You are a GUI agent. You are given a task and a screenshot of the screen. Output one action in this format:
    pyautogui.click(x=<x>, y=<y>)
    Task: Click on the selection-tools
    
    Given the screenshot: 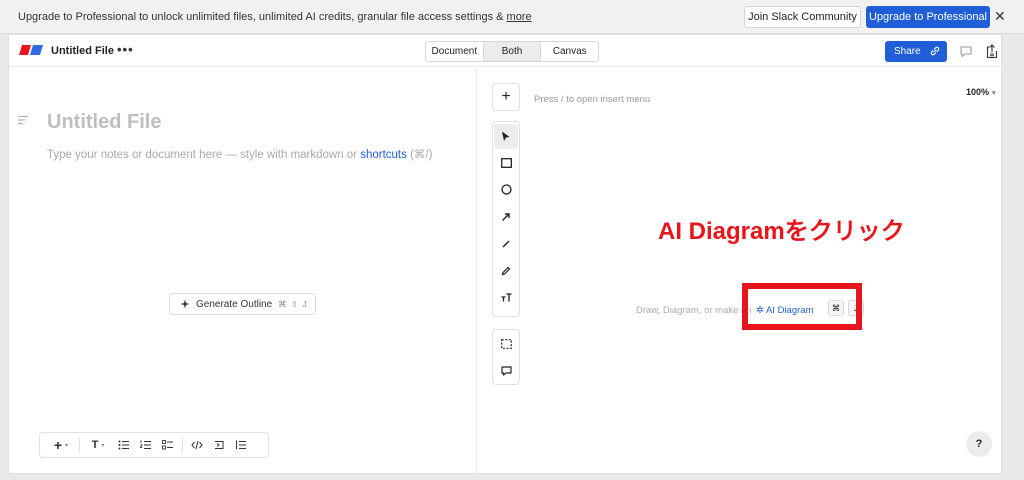 What is the action you would take?
    pyautogui.click(x=506, y=357)
    